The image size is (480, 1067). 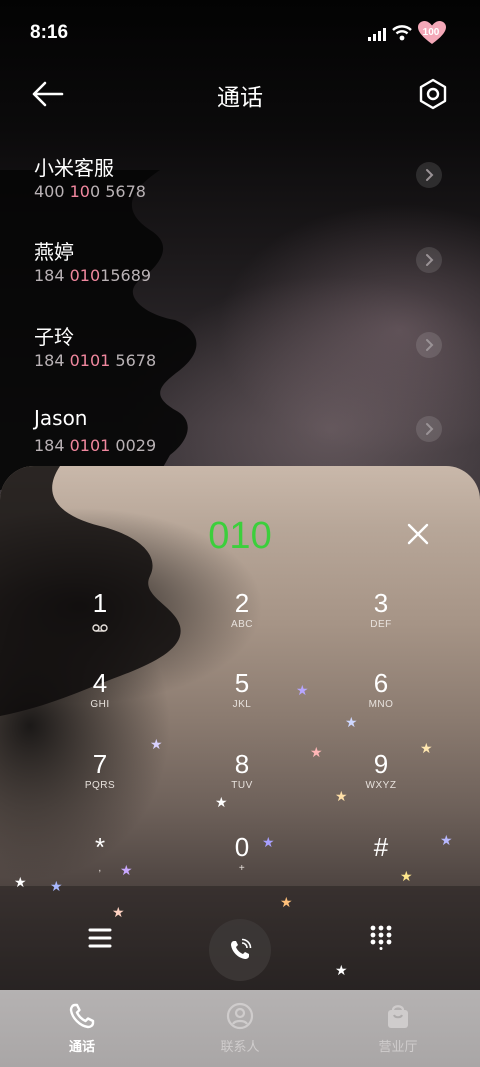 I want to click on tab-label: 通话, so click(x=81, y=1047).